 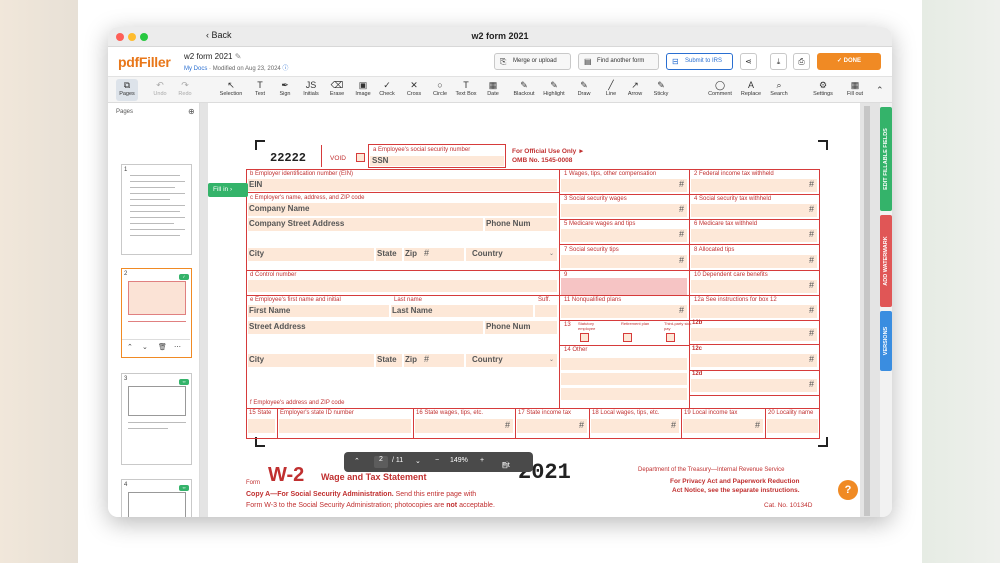 What do you see at coordinates (311, 254) in the screenshot?
I see `company-city-field: City` at bounding box center [311, 254].